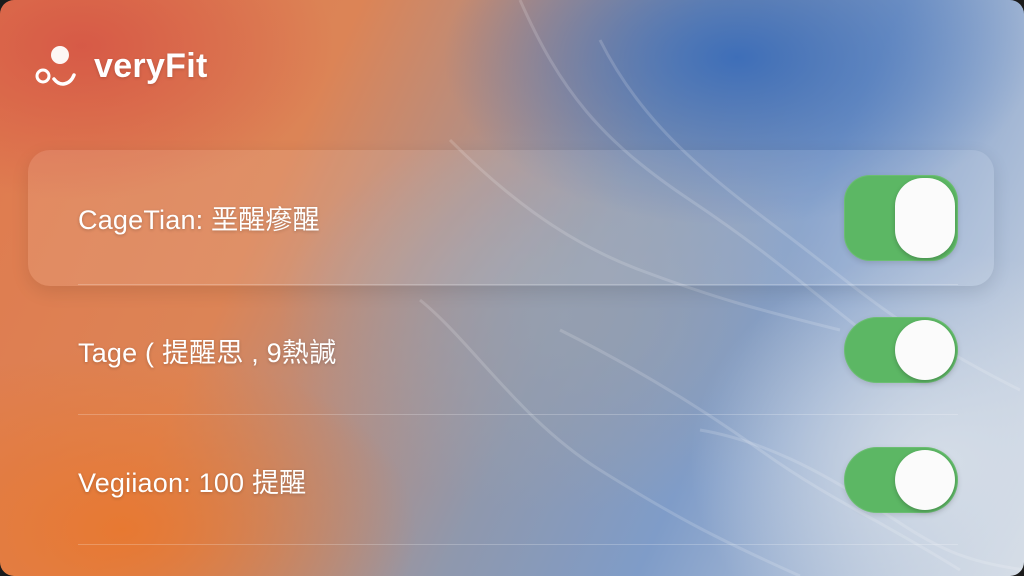  I want to click on app-title: veryFit, so click(151, 65).